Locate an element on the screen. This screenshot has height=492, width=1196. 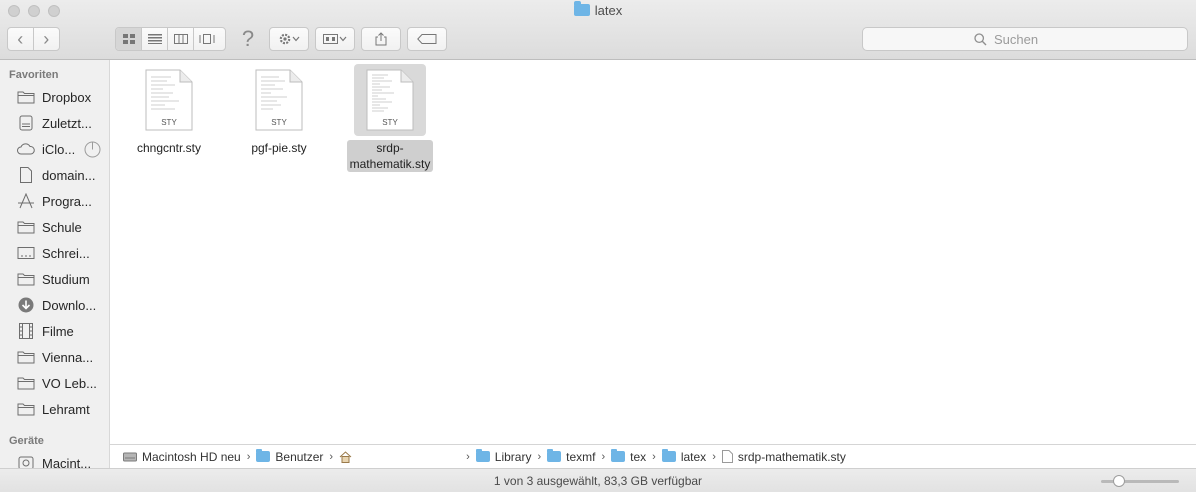
harddisk-icon is located at coordinates (130, 456).